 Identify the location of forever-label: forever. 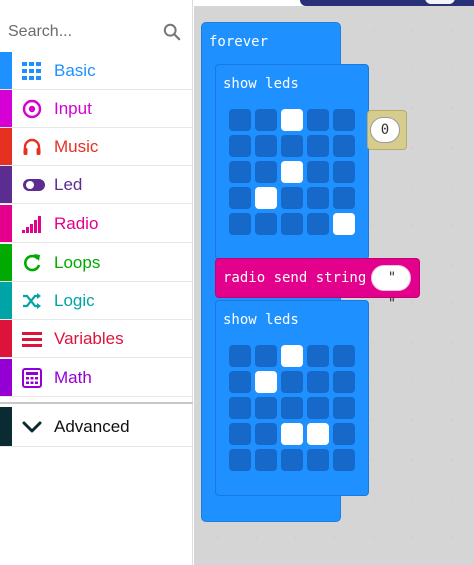
(239, 42).